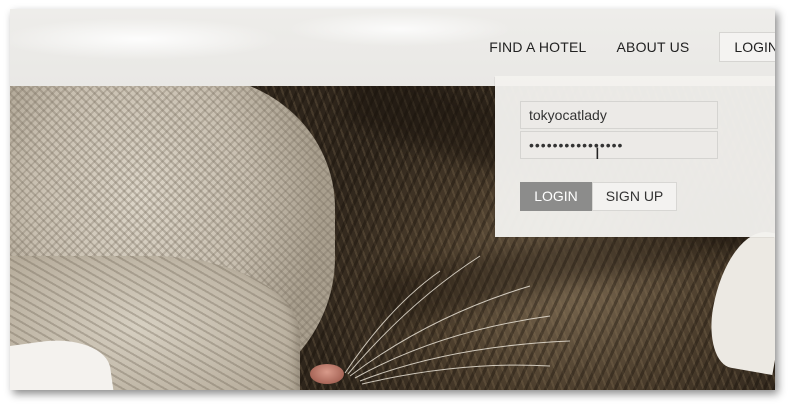 This screenshot has width=809, height=406. I want to click on signup-button: SIGN UP, so click(634, 196).